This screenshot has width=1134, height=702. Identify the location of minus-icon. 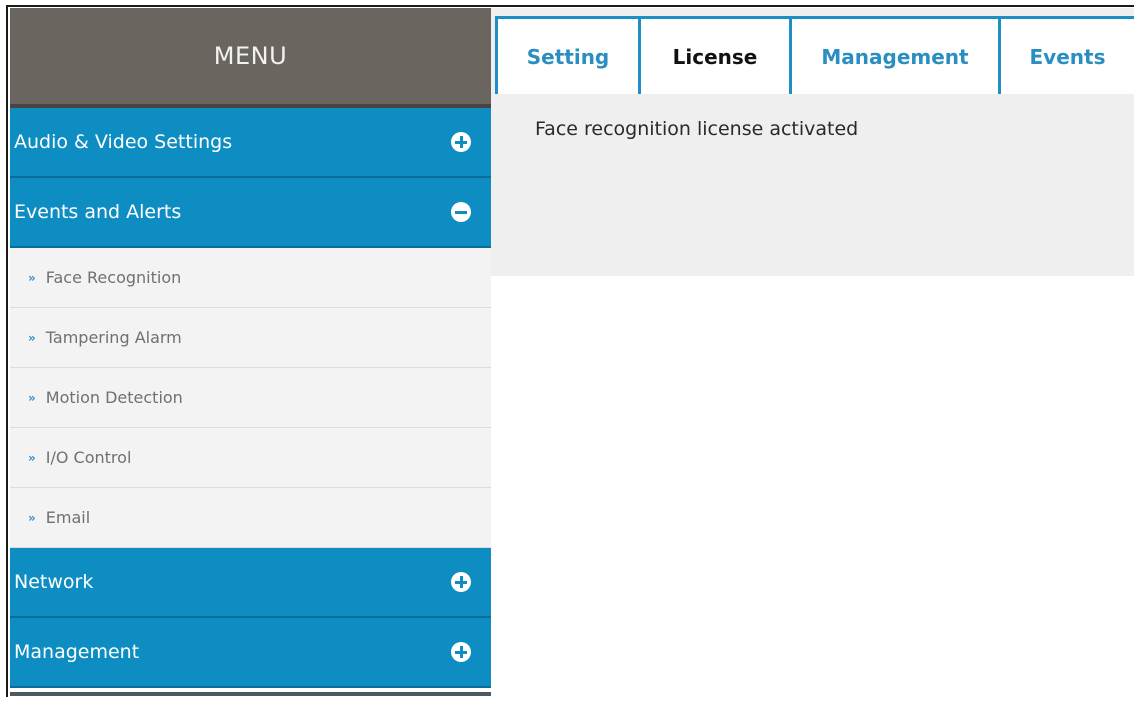
(461, 212).